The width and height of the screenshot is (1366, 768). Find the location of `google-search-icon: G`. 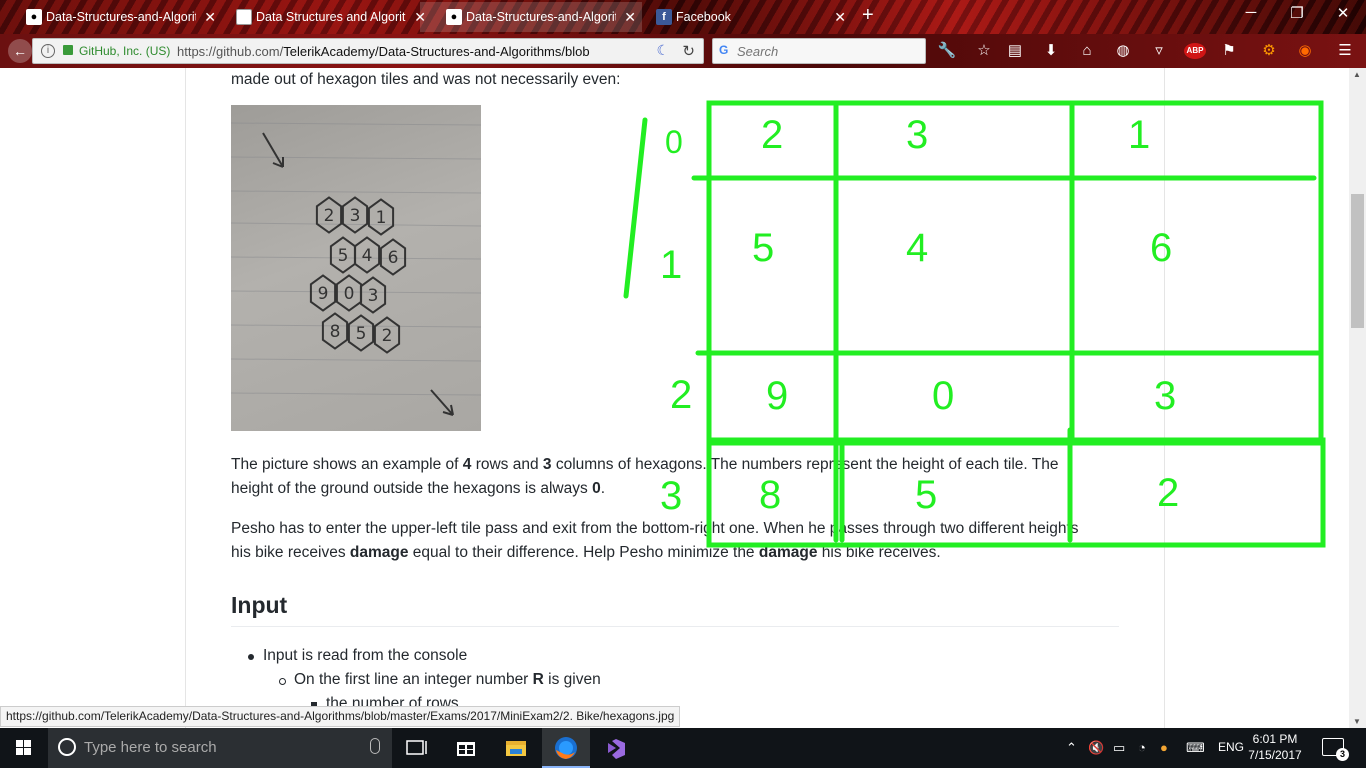

google-search-icon: G is located at coordinates (724, 50).